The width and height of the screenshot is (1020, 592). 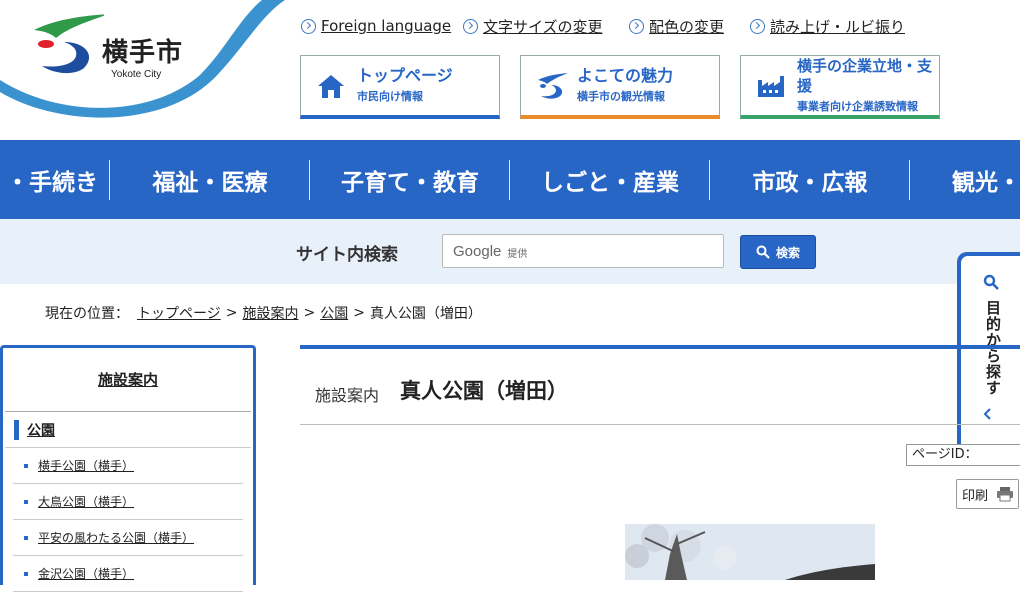 I want to click on search-input: Google 提供, so click(x=583, y=251).